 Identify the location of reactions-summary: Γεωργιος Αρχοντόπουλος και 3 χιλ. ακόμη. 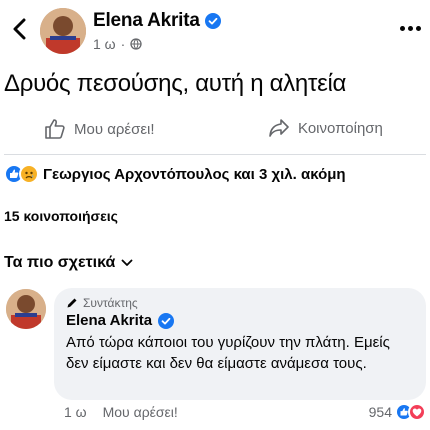
(175, 174).